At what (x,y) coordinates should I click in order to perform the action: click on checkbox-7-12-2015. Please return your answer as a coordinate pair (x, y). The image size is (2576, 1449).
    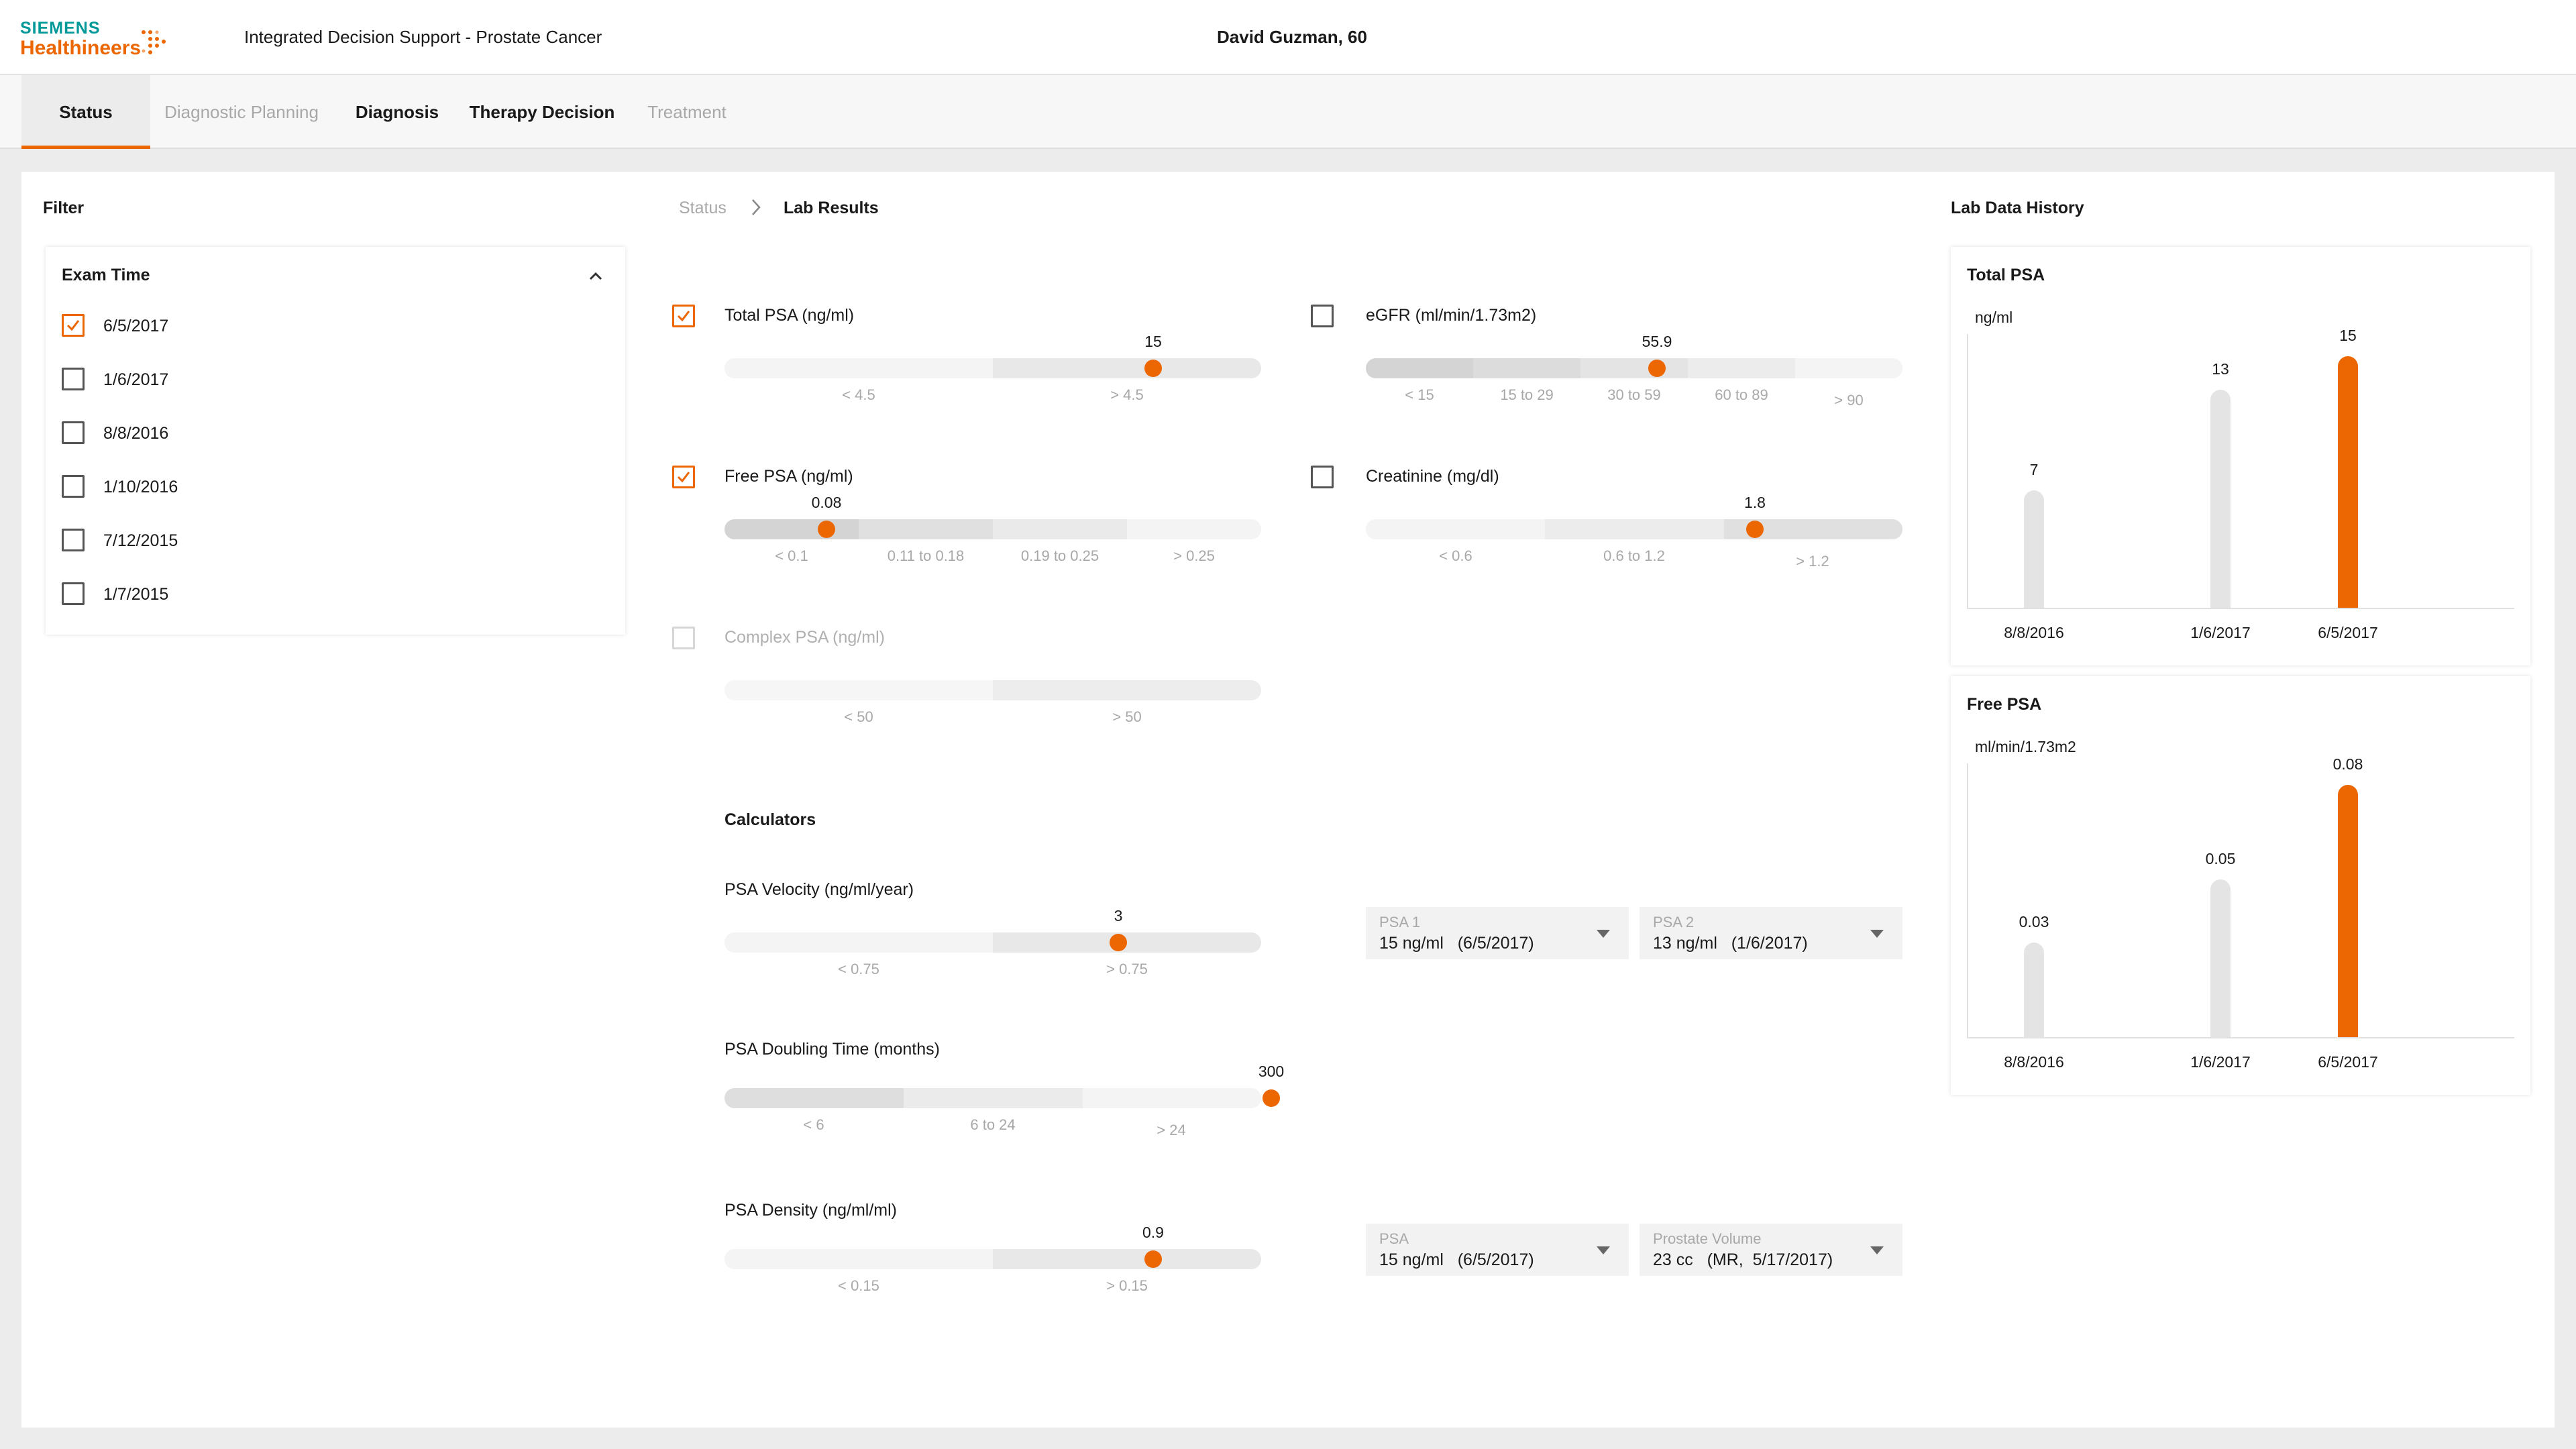
    Looking at the image, I should click on (73, 540).